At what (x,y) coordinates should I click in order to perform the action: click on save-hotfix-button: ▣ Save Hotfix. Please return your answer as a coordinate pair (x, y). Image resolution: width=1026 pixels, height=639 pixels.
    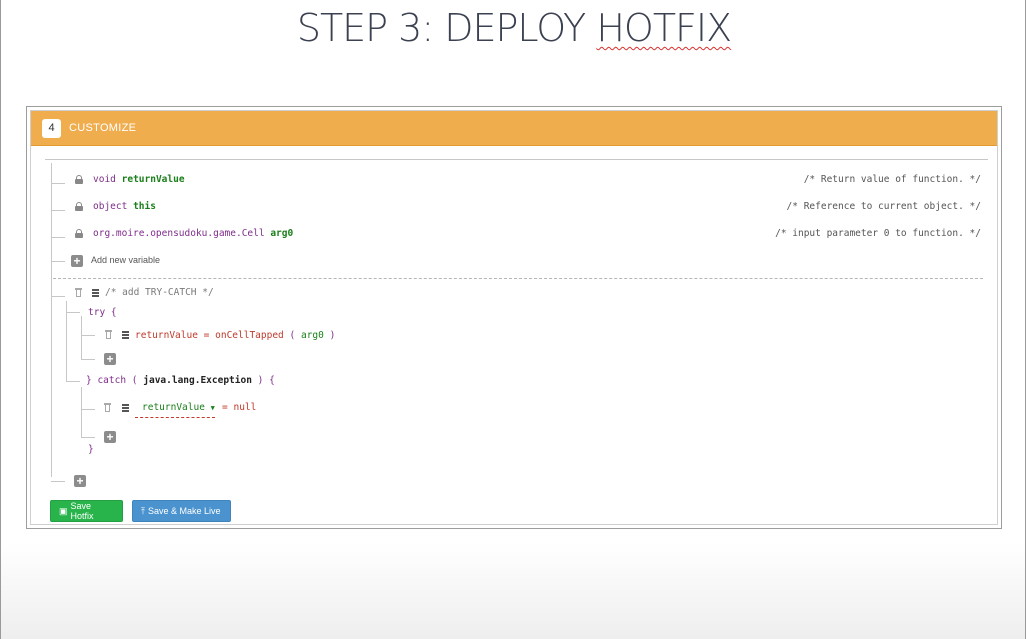
    Looking at the image, I should click on (86, 511).